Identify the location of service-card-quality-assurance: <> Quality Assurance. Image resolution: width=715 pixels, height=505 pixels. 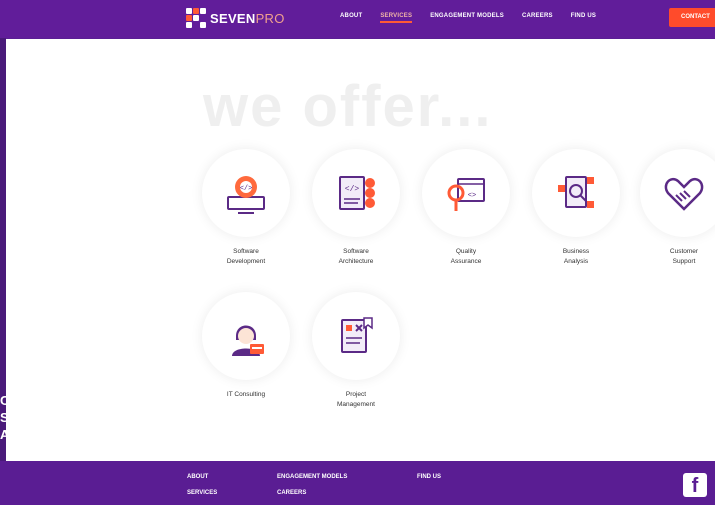
(466, 208).